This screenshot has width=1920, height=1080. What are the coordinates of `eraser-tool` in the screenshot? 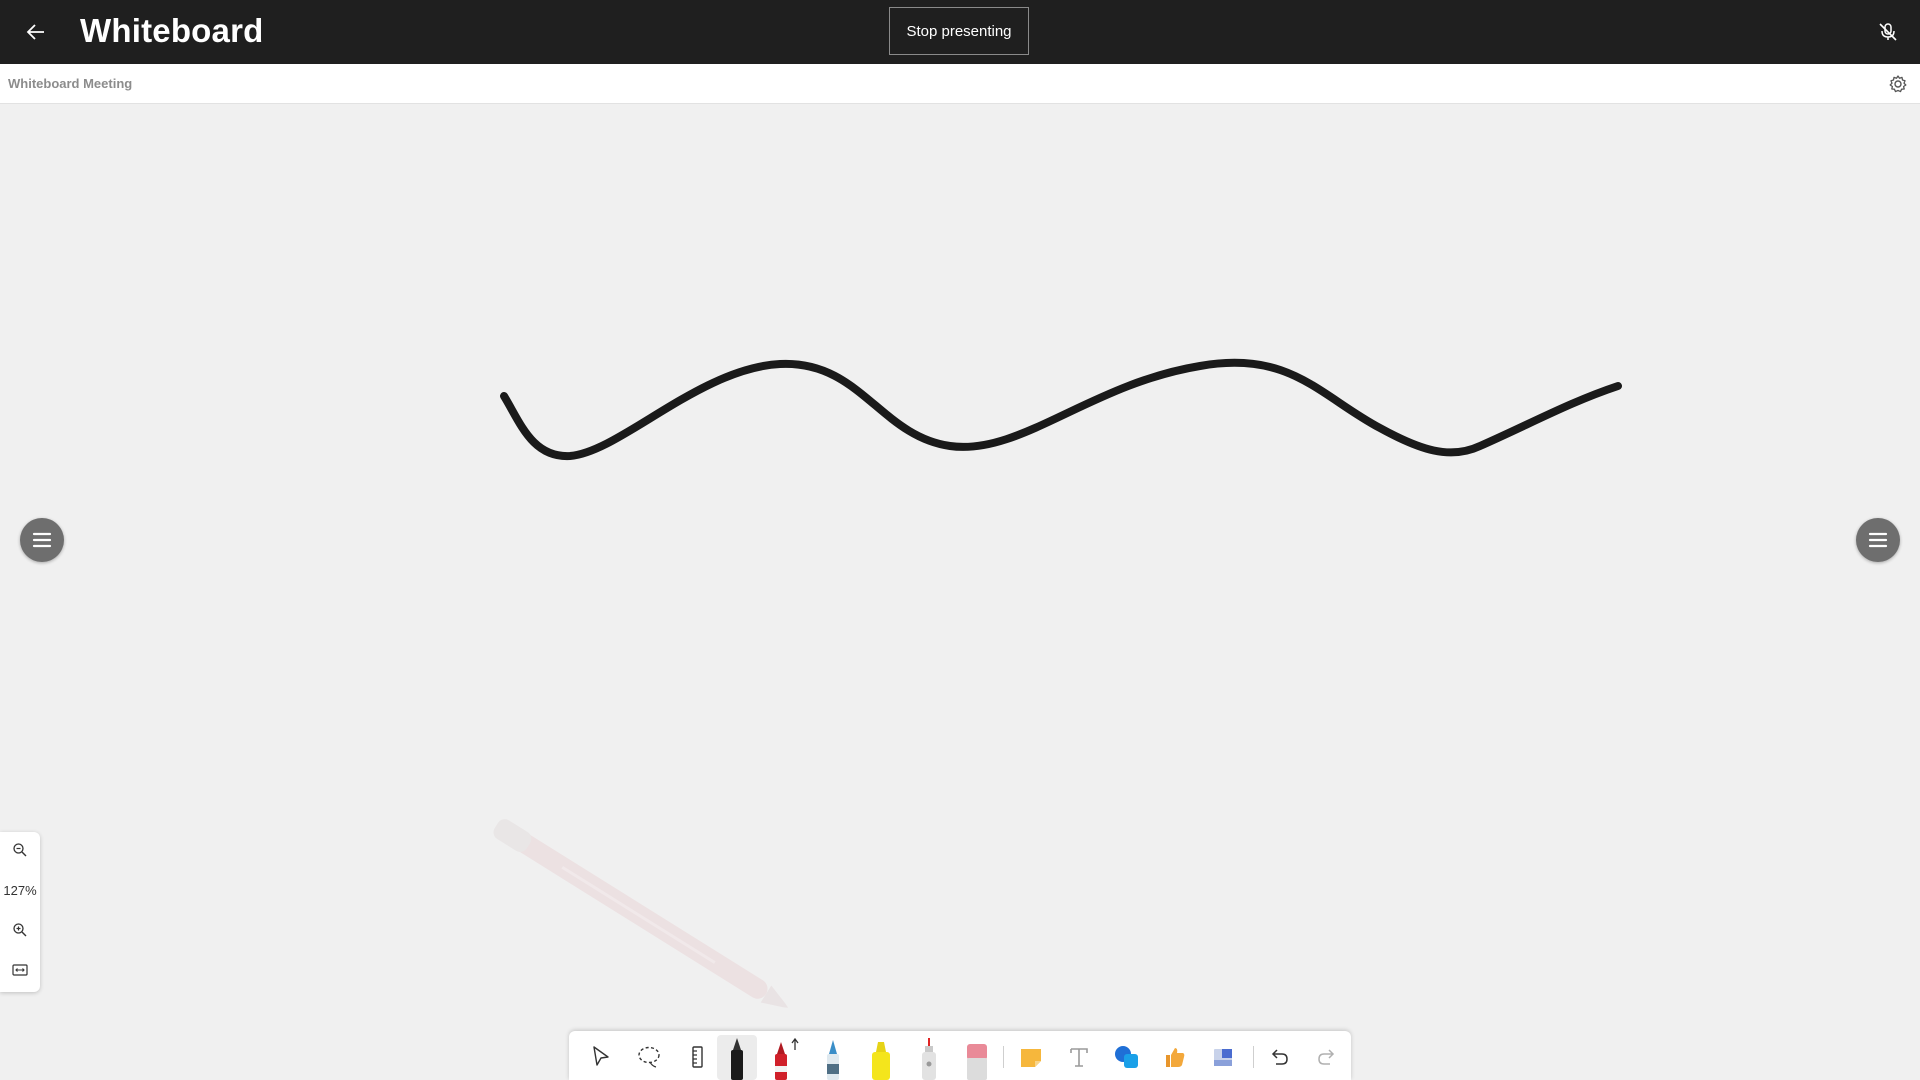 It's located at (977, 1057).